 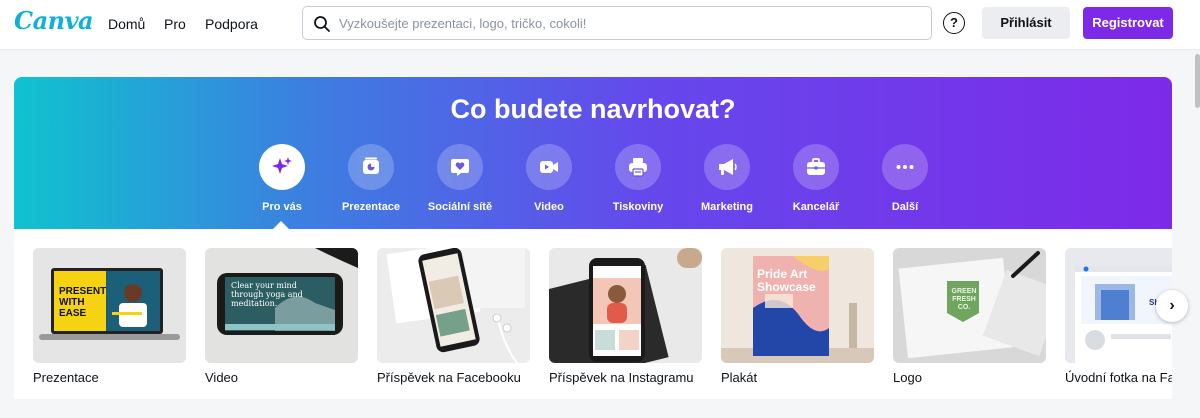 What do you see at coordinates (549, 167) in the screenshot?
I see `video-camera-icon` at bounding box center [549, 167].